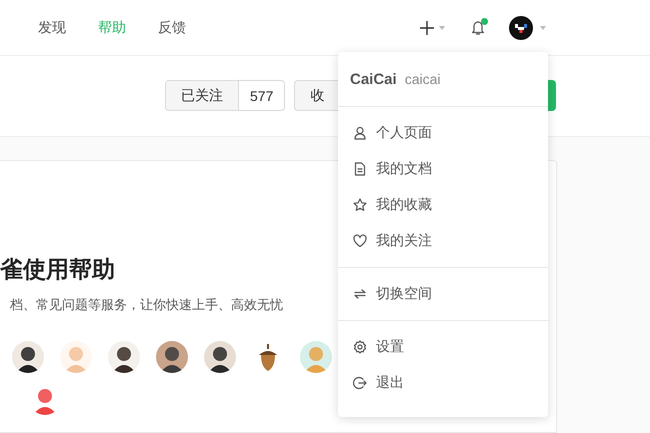  I want to click on help-description: 档、常见问题等服务，让你快速上手、高效无忧, so click(147, 305).